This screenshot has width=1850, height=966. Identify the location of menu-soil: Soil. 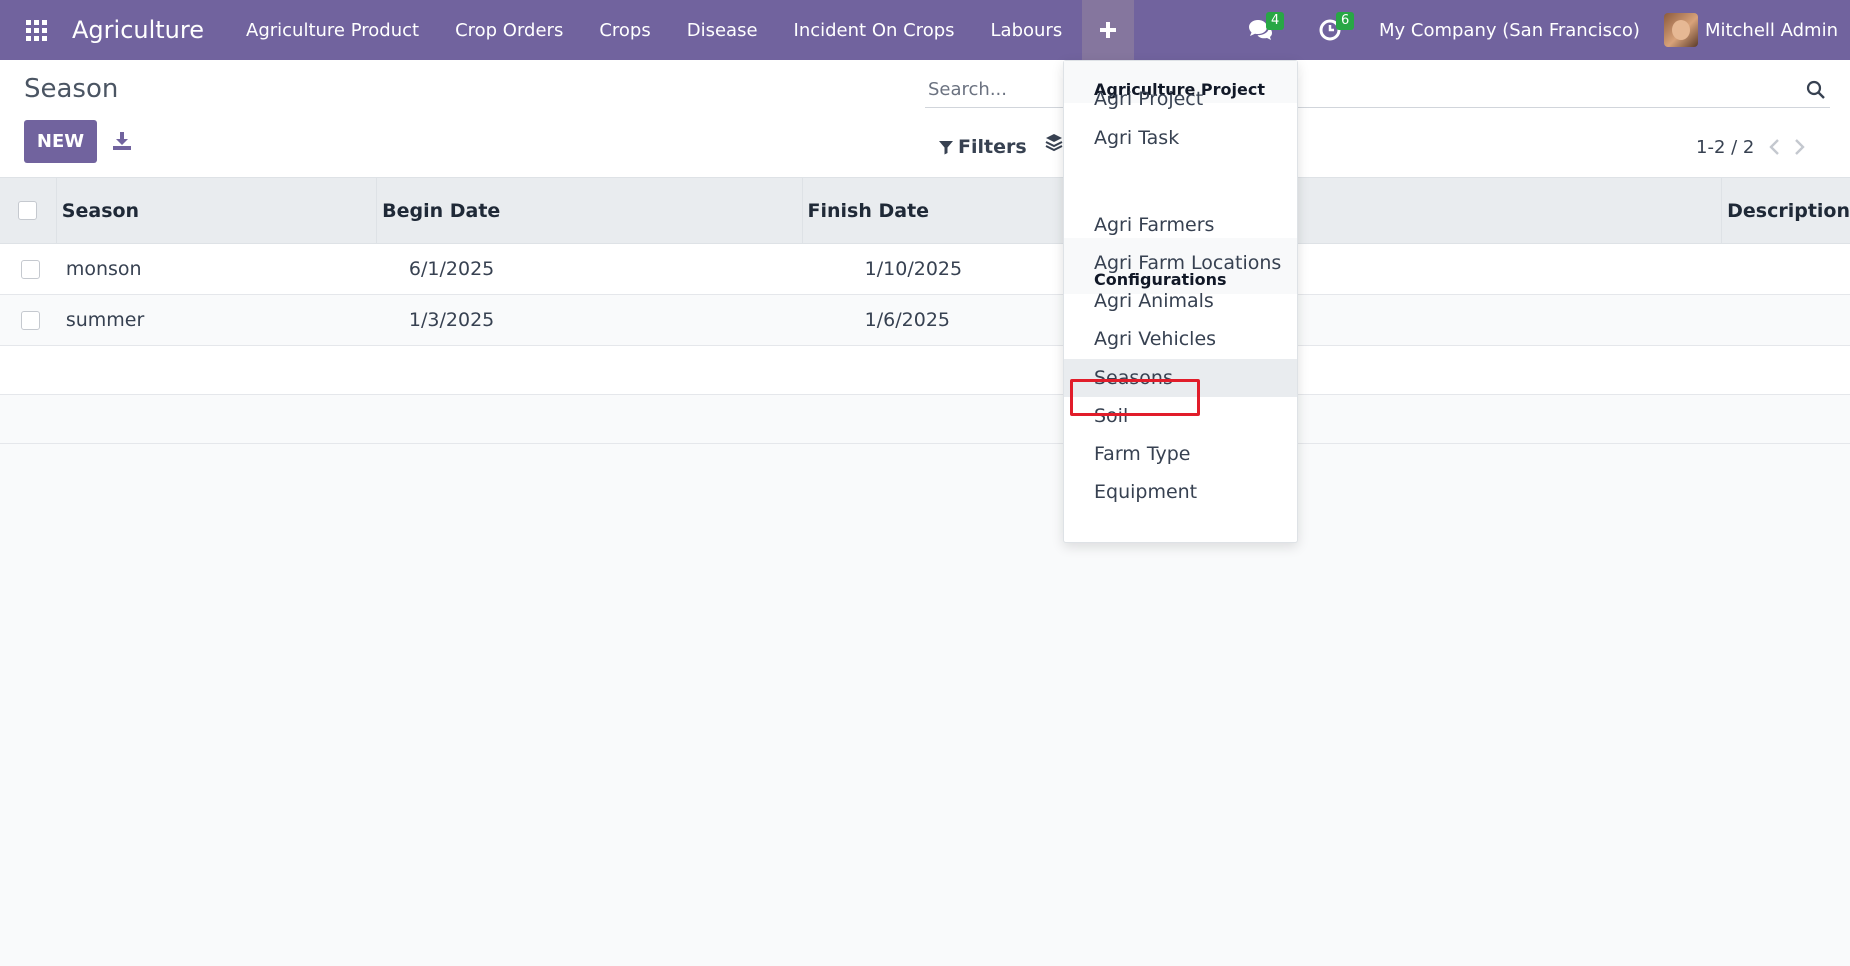
(1180, 416).